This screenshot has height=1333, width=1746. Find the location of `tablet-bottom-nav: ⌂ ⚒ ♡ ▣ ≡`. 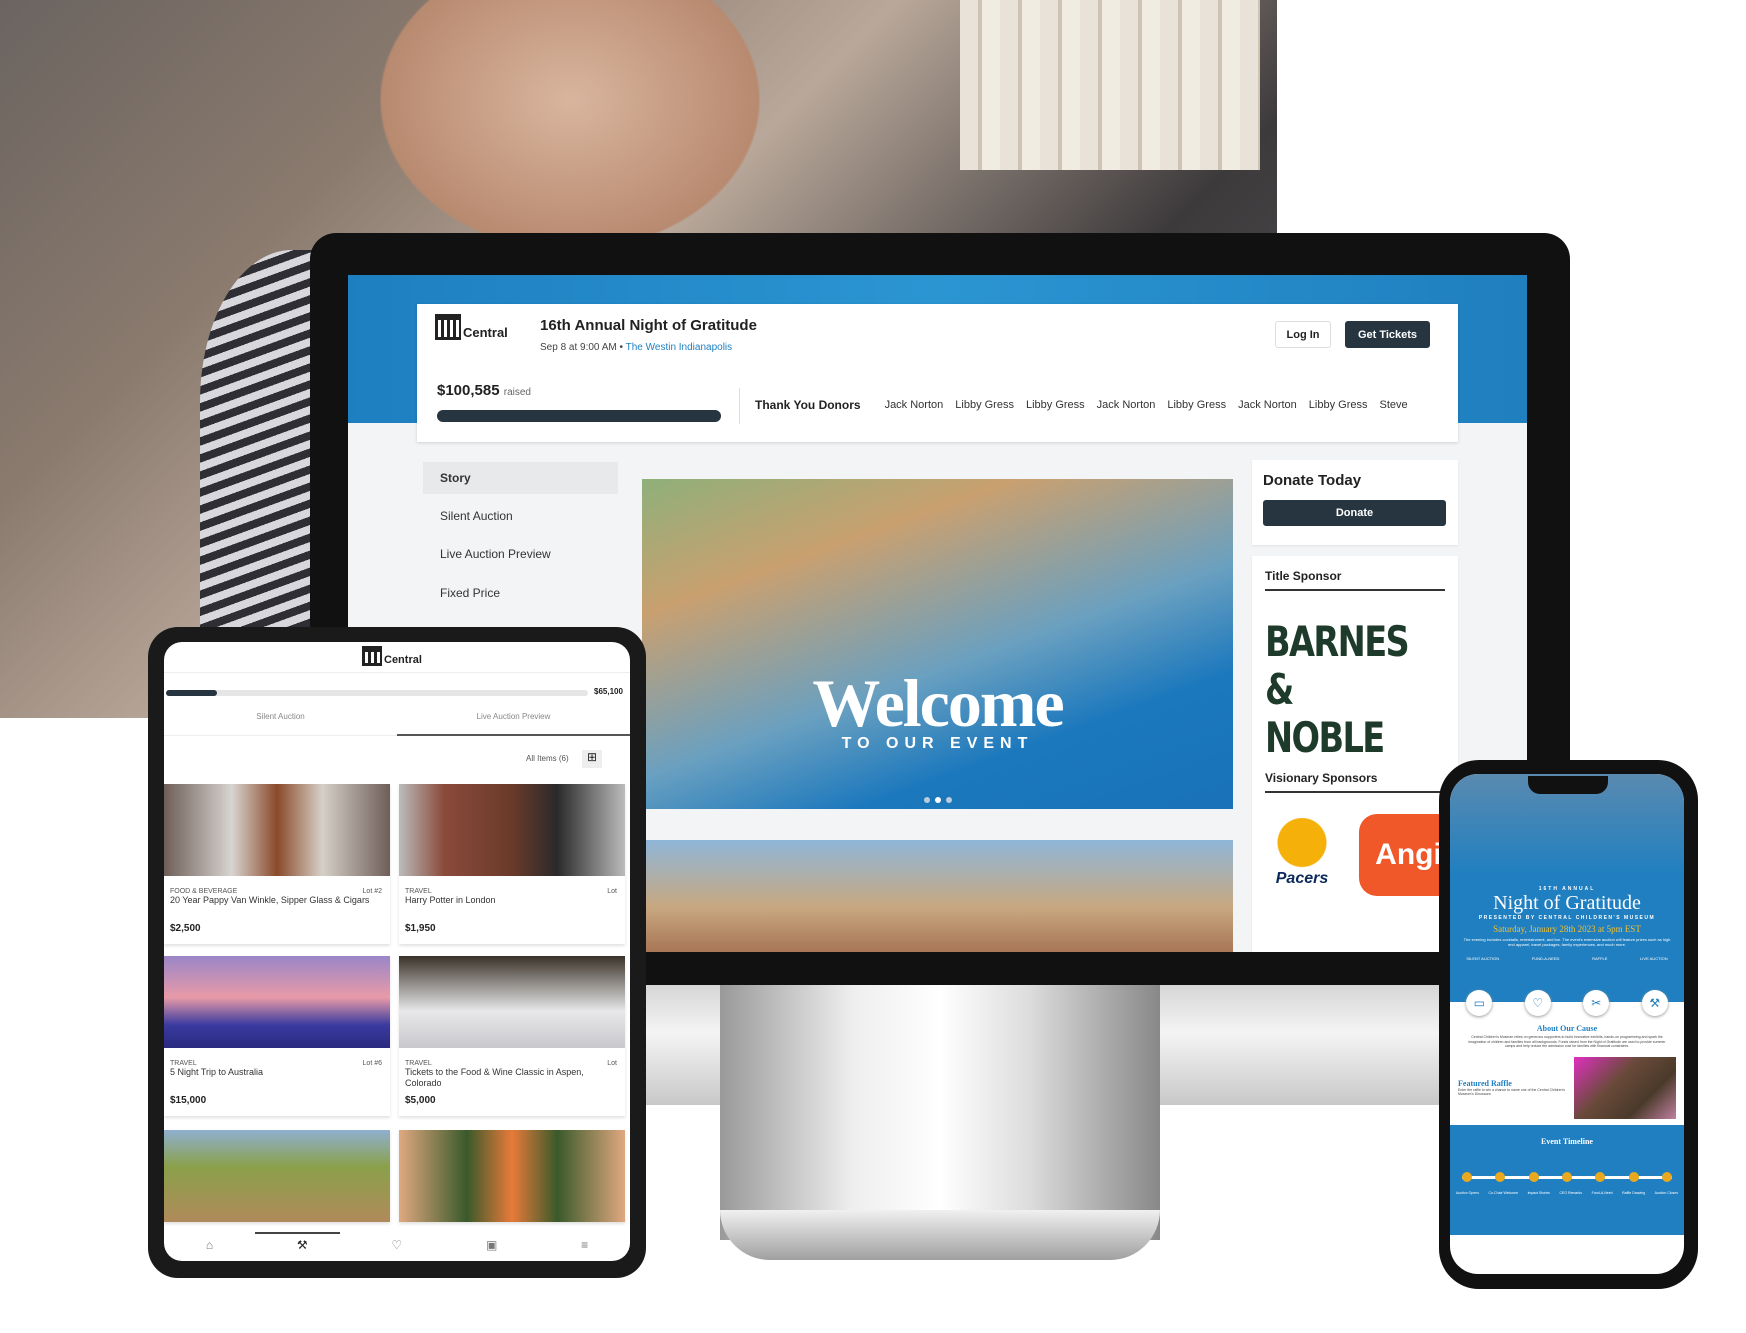

tablet-bottom-nav: ⌂ ⚒ ♡ ▣ ≡ is located at coordinates (397, 1245).